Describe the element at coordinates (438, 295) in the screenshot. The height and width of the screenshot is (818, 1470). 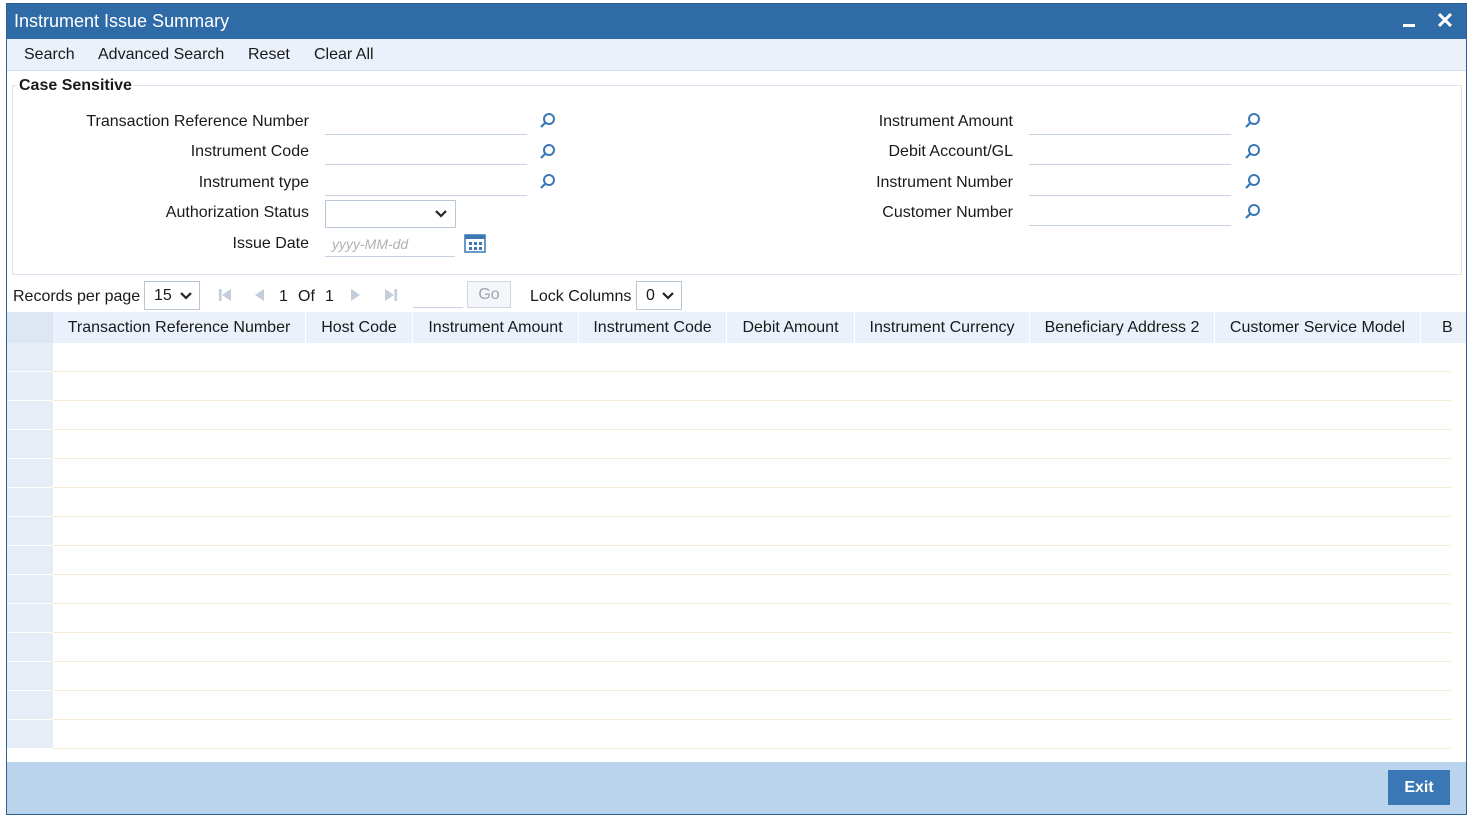
I see `go-to-page-input` at that location.